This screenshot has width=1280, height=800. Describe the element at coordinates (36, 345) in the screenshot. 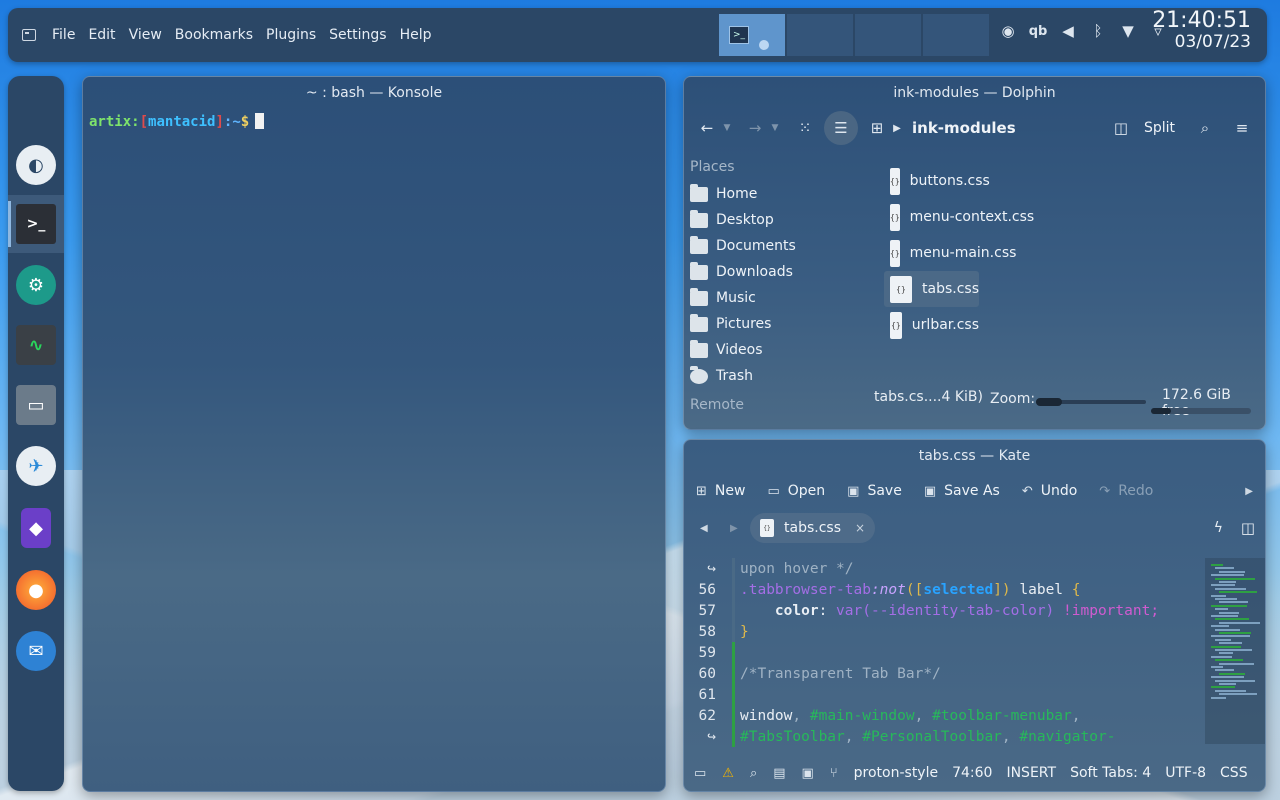

I see `dock-item-system-monitor: ∿` at that location.